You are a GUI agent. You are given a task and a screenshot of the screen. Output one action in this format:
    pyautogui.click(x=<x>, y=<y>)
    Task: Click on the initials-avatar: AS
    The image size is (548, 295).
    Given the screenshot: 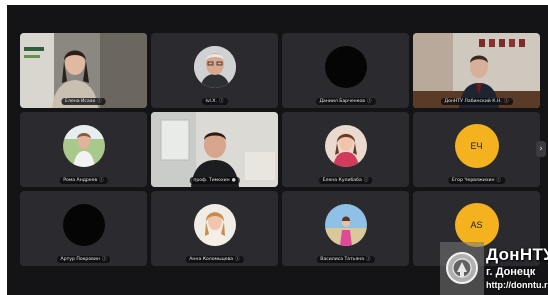 What is the action you would take?
    pyautogui.click(x=476, y=224)
    